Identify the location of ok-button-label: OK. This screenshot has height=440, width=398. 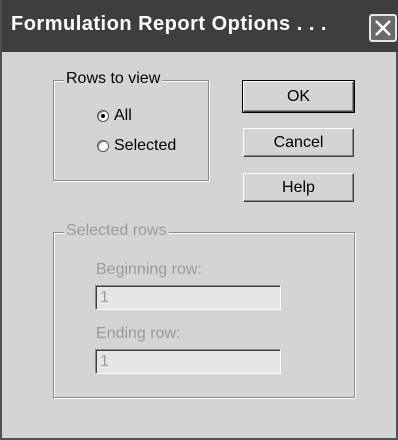
(298, 96).